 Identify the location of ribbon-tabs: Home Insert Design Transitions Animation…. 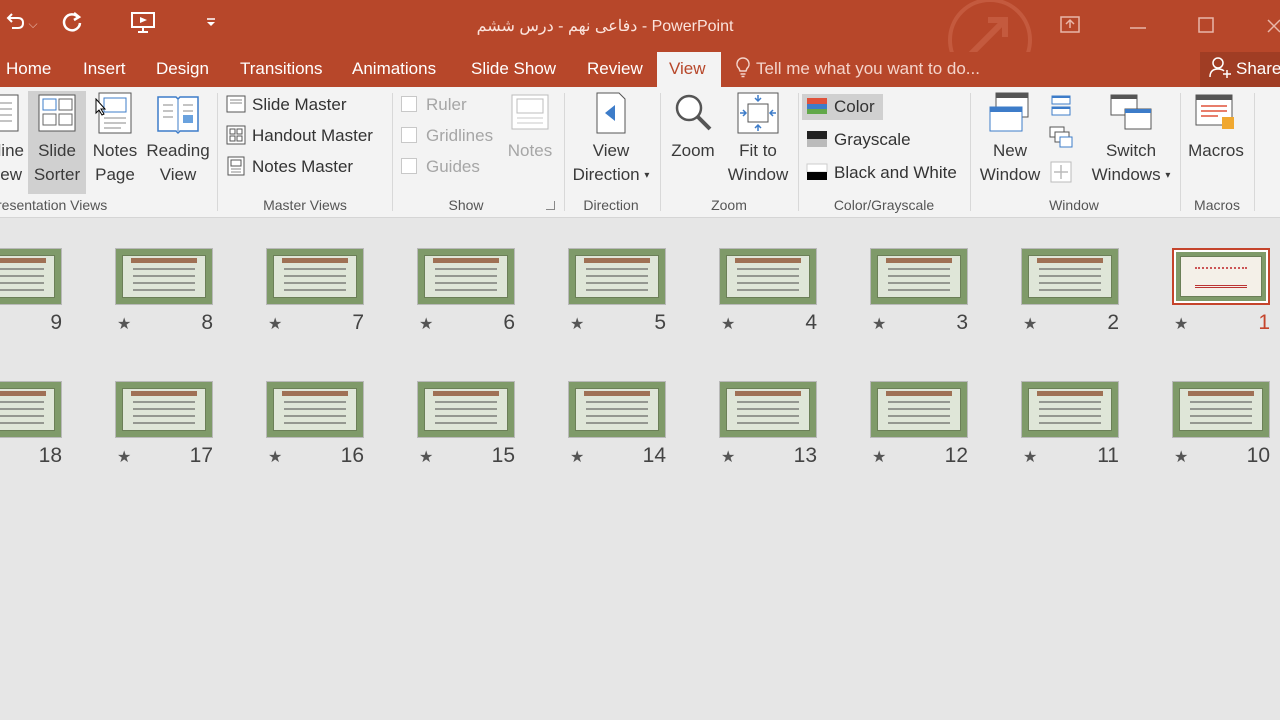
(640, 70).